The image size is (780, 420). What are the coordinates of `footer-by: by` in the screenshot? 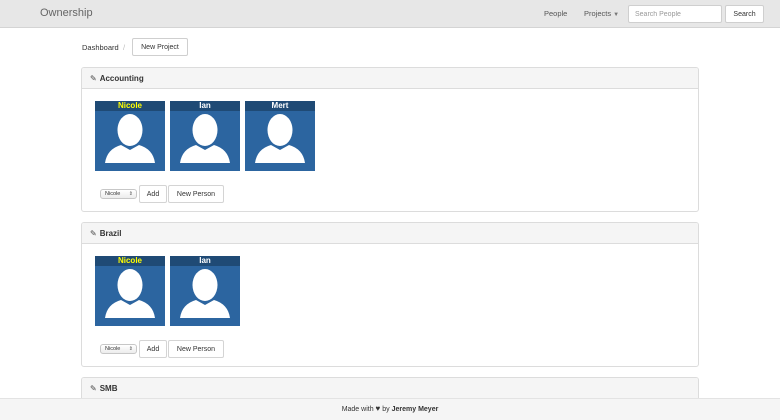 It's located at (386, 409).